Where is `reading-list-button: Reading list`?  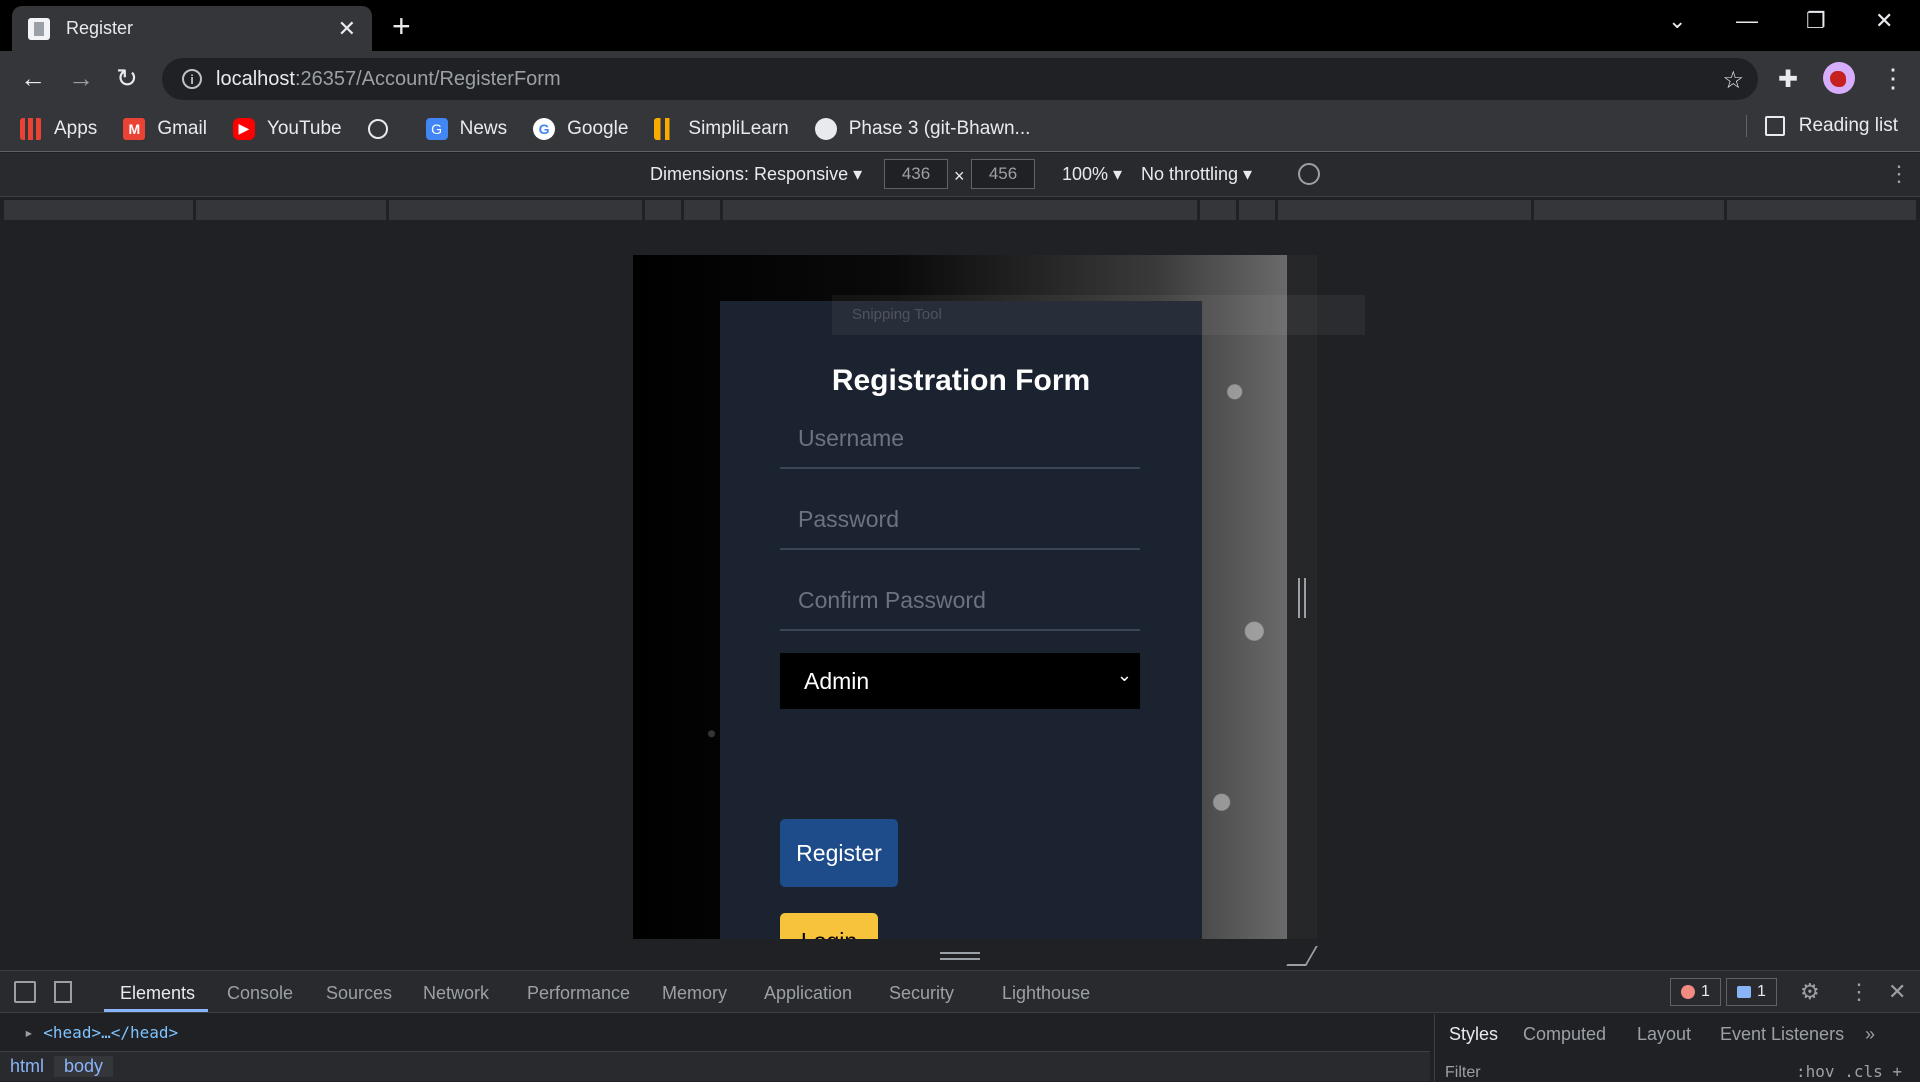 reading-list-button: Reading list is located at coordinates (1821, 126).